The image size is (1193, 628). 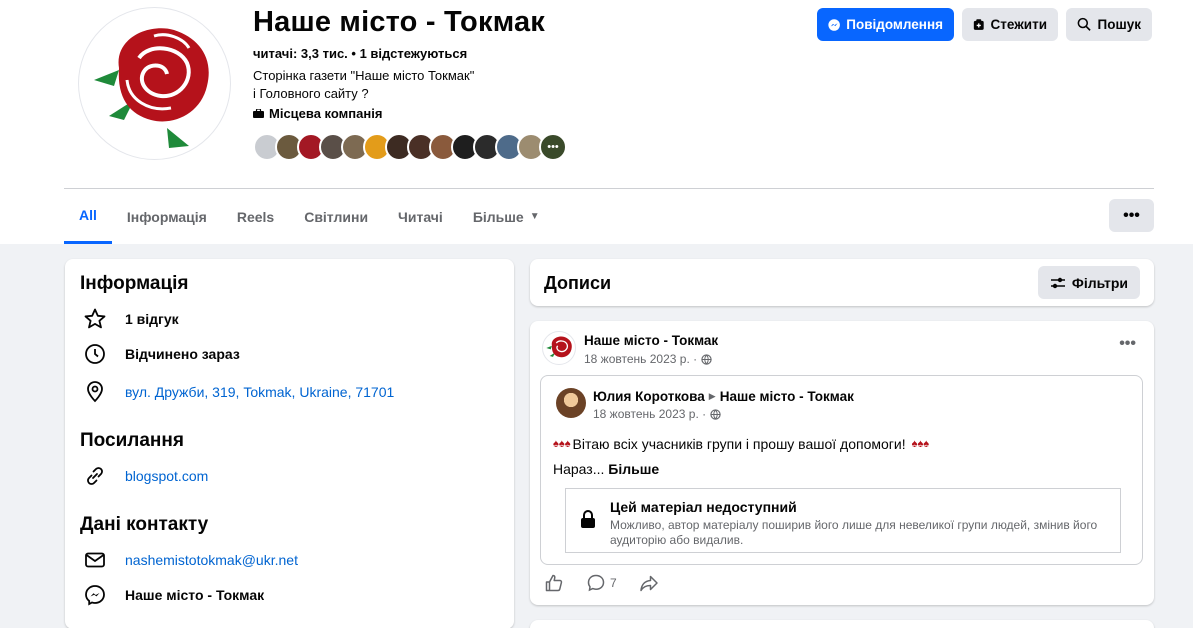 What do you see at coordinates (534, 216) in the screenshot?
I see `caret-down-icon: ▼` at bounding box center [534, 216].